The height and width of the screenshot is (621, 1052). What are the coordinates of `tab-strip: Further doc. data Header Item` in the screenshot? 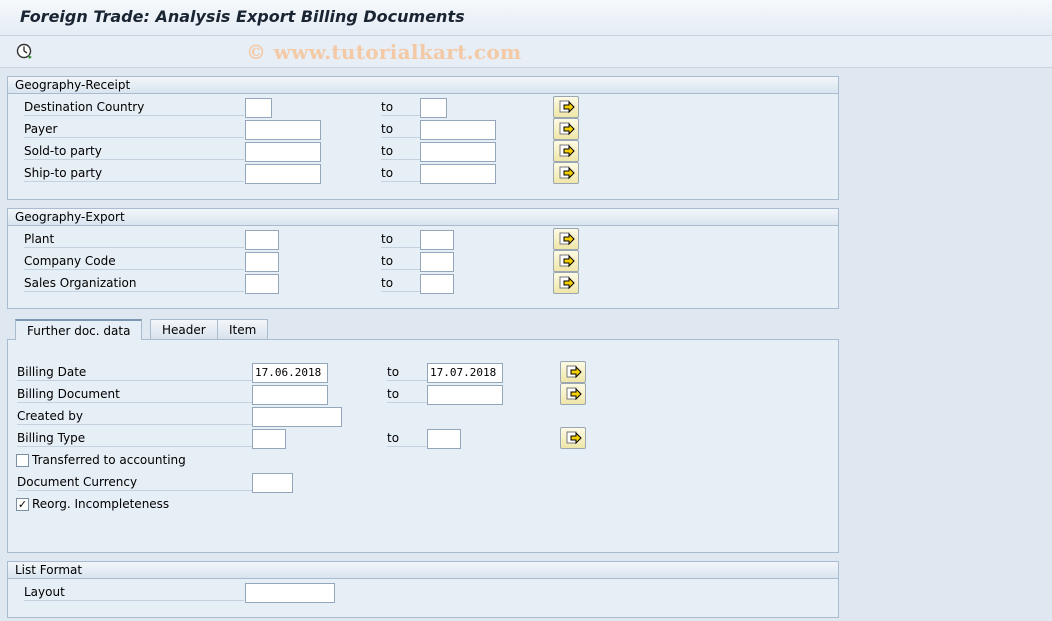 It's located at (423, 329).